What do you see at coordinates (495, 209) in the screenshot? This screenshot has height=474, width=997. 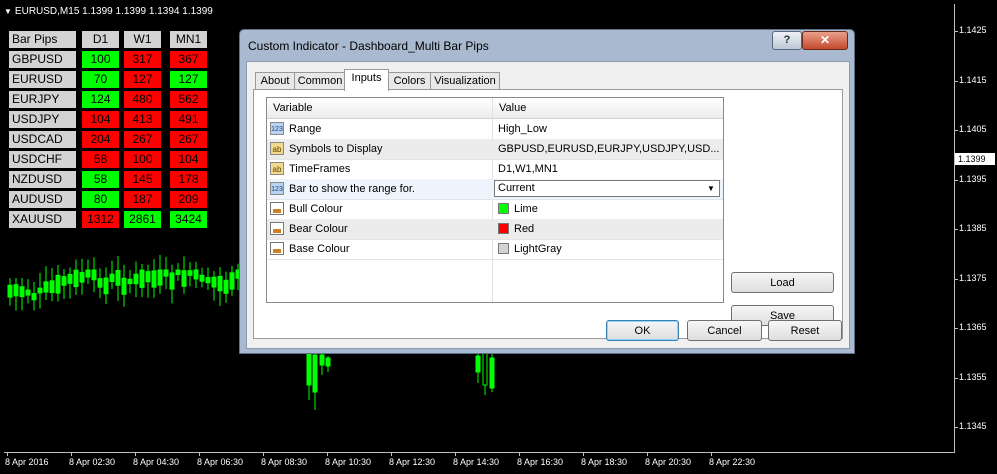 I see `input-row-bull-colour: Bull Colour Lime` at bounding box center [495, 209].